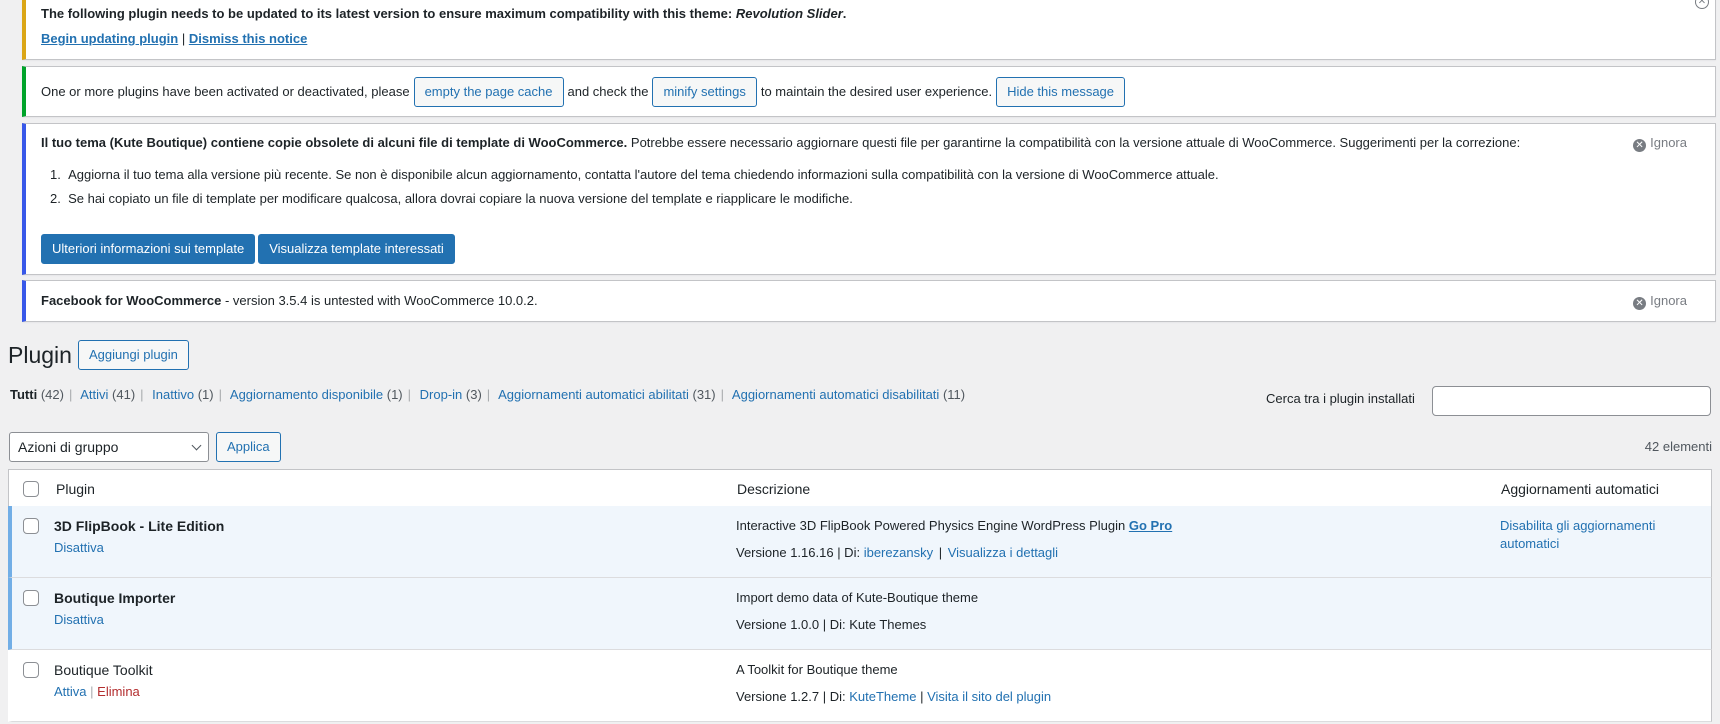  I want to click on items-count: 42 elementi, so click(1678, 446).